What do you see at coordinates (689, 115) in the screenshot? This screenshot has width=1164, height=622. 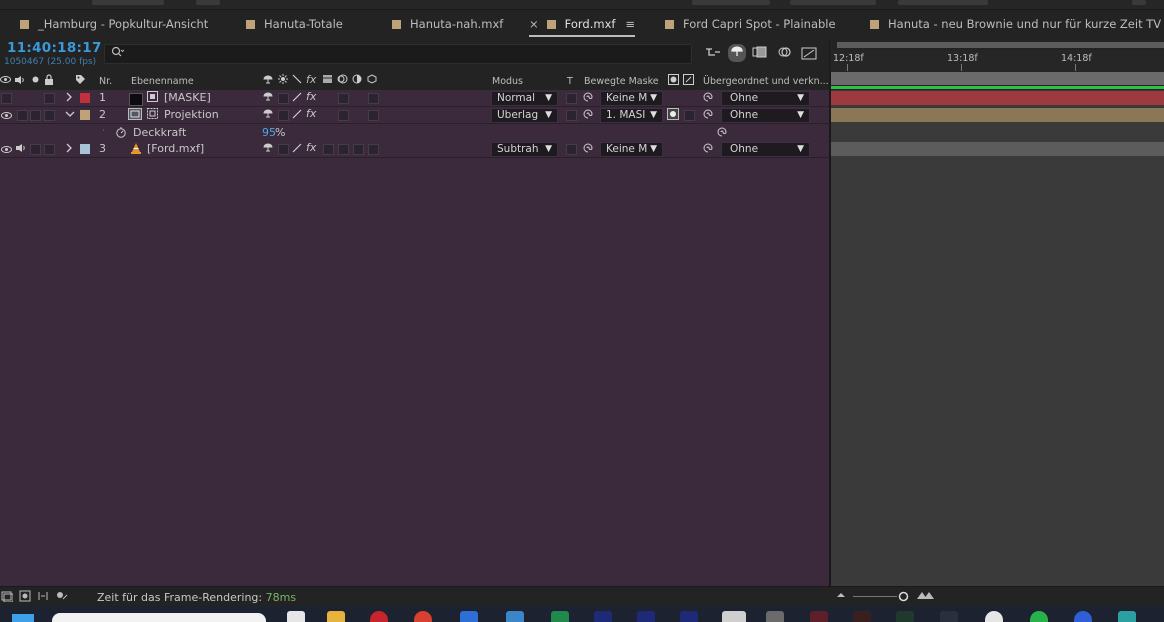 I see `matte-alpha-toggle` at bounding box center [689, 115].